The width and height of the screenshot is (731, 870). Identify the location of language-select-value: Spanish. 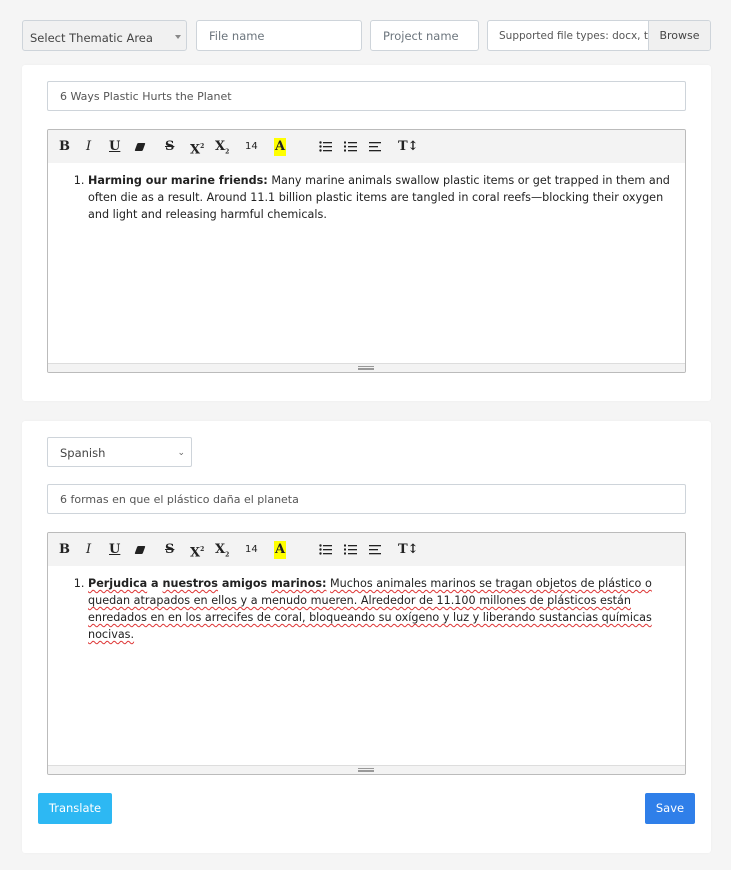
(83, 453).